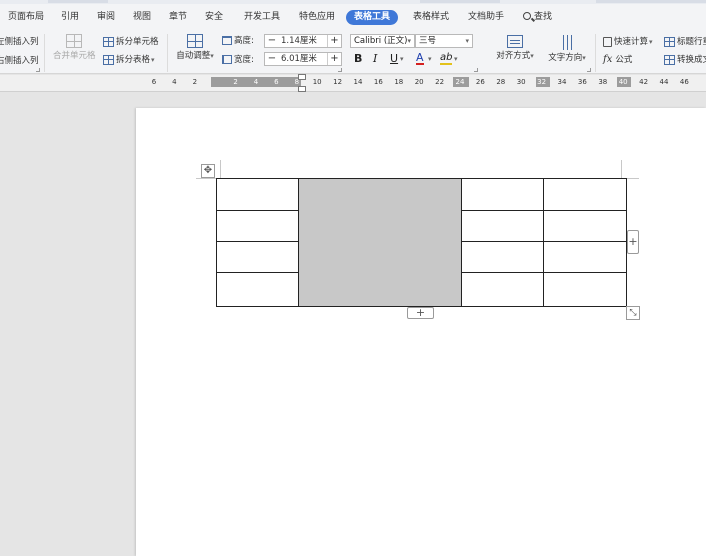  I want to click on convert-to-text-label: 转换成文本, so click(691, 60).